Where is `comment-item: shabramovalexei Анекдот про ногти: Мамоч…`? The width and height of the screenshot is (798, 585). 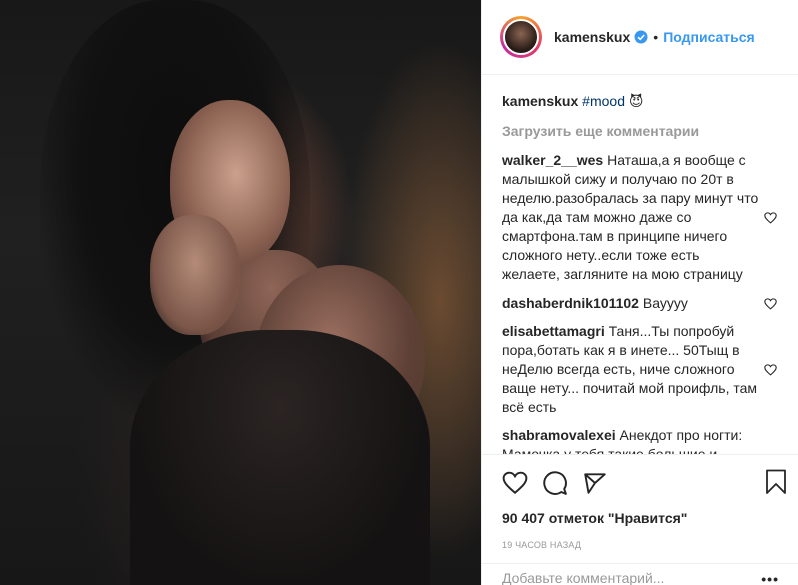
comment-item: shabramovalexei Анекдот про ногти: Мамоч… is located at coordinates (641, 440).